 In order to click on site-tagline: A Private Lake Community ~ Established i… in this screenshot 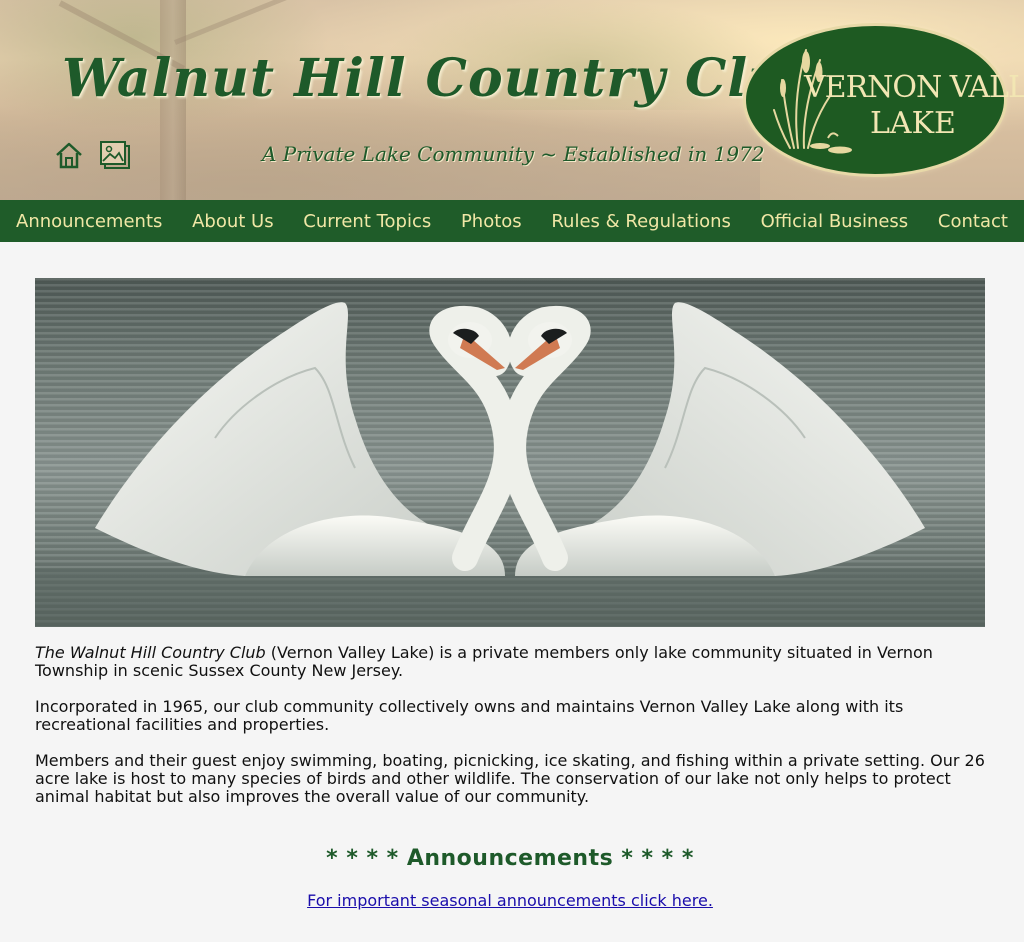, I will do `click(513, 154)`.